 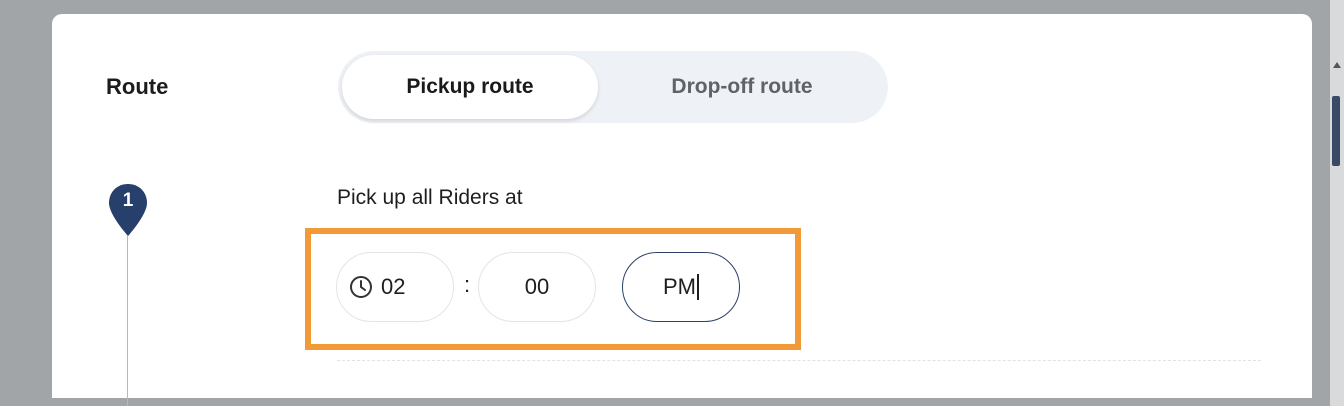 I want to click on route-toggle: Pickup route Drop-off route, so click(x=613, y=87).